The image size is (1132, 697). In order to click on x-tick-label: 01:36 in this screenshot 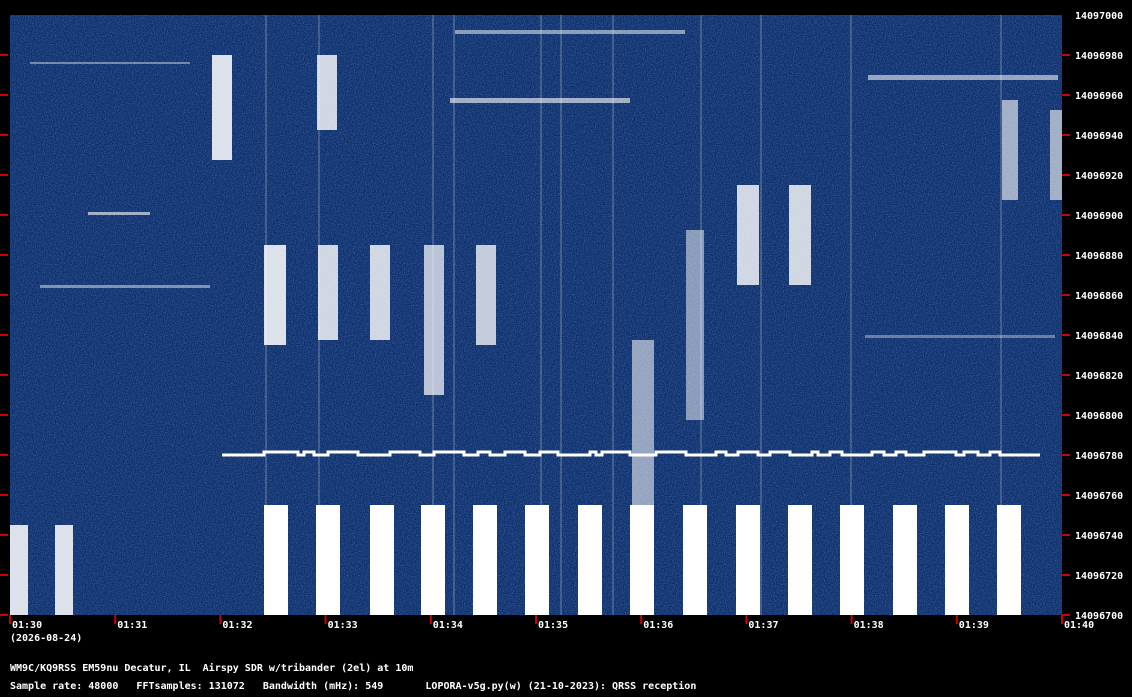, I will do `click(658, 625)`.